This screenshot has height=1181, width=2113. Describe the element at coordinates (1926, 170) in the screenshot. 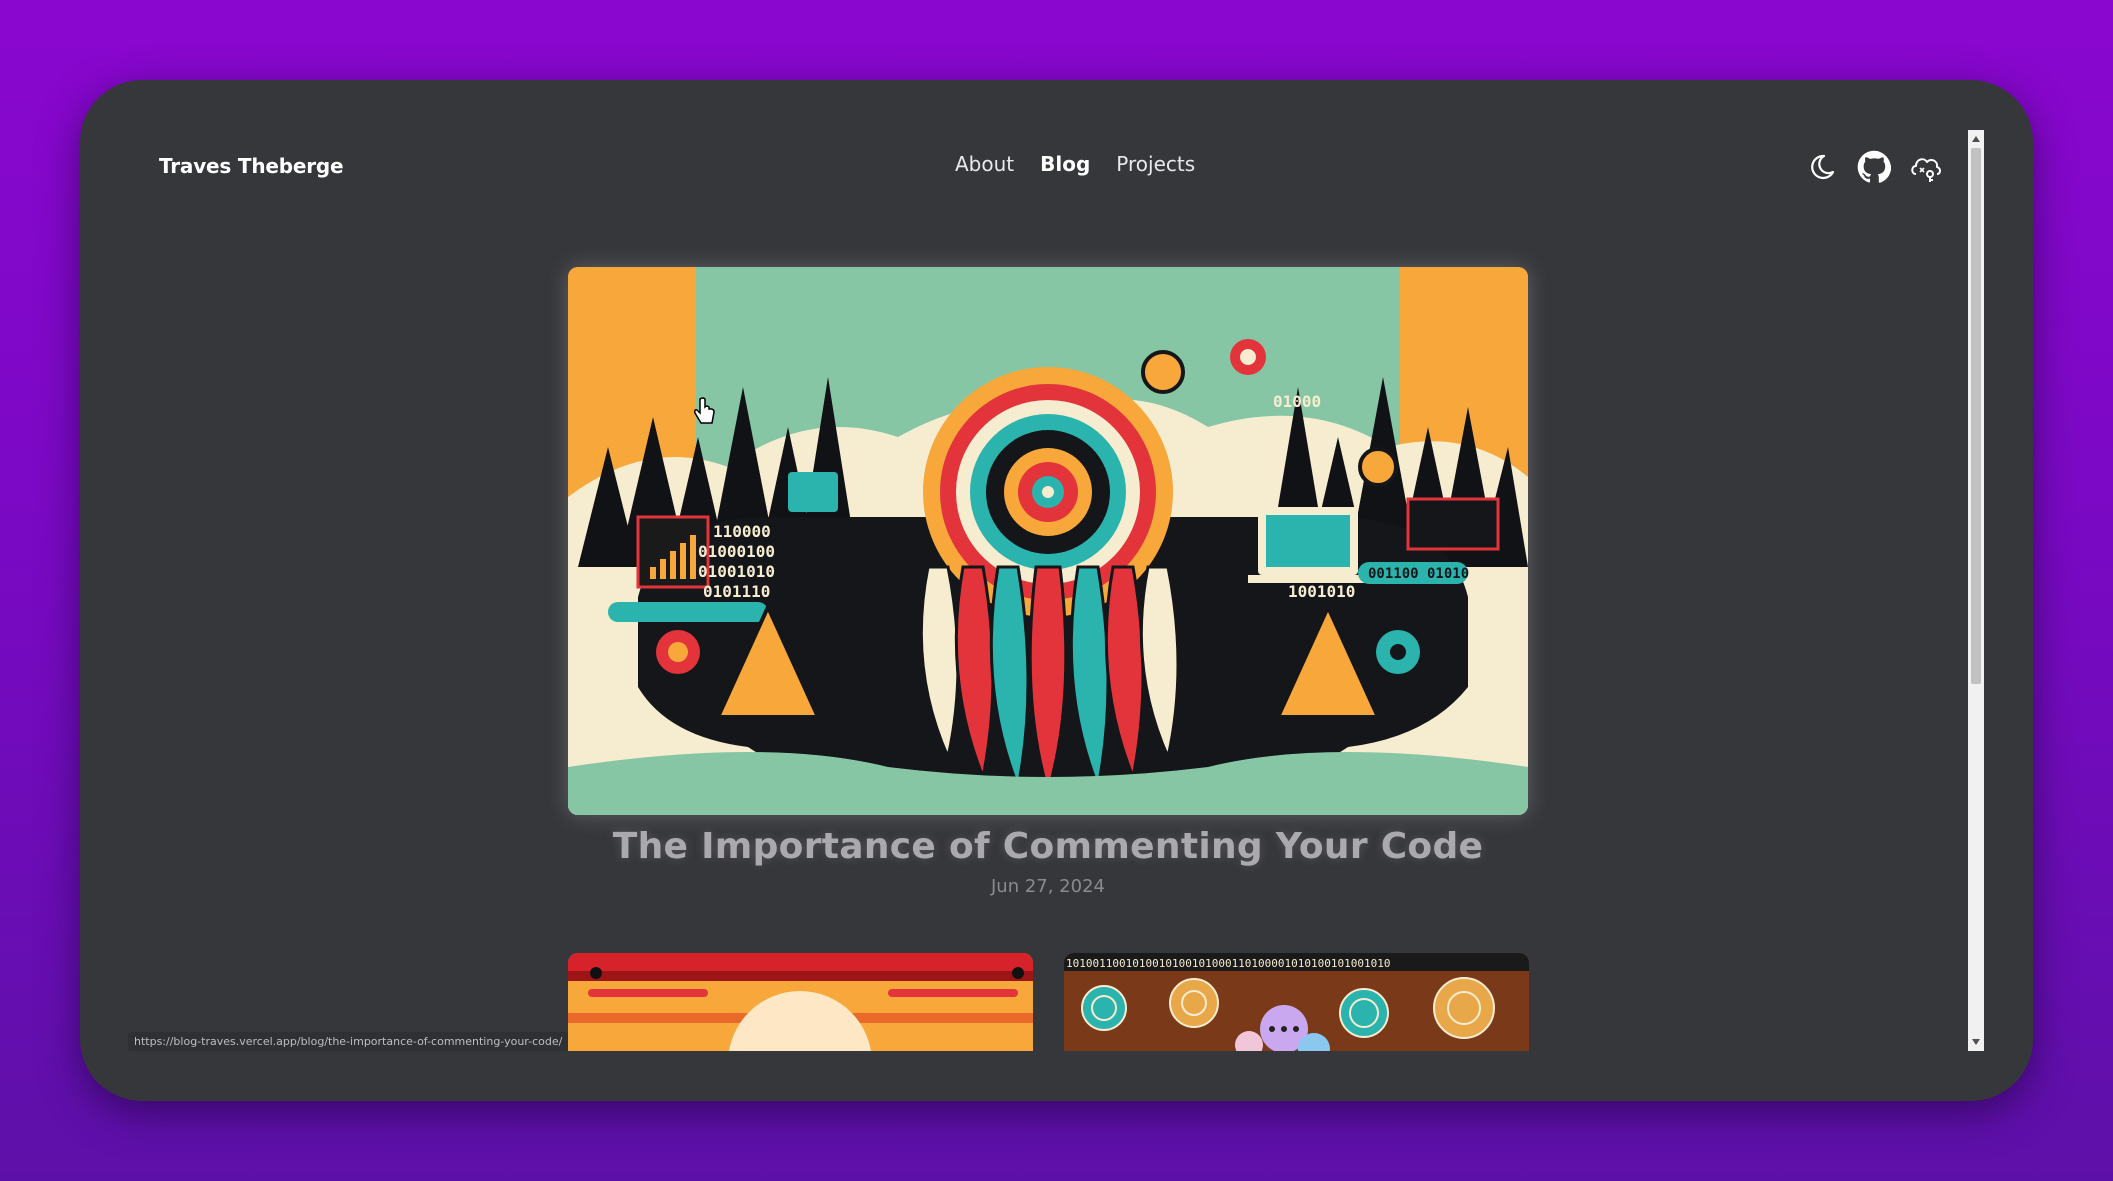

I see `cloud-key-icon` at that location.